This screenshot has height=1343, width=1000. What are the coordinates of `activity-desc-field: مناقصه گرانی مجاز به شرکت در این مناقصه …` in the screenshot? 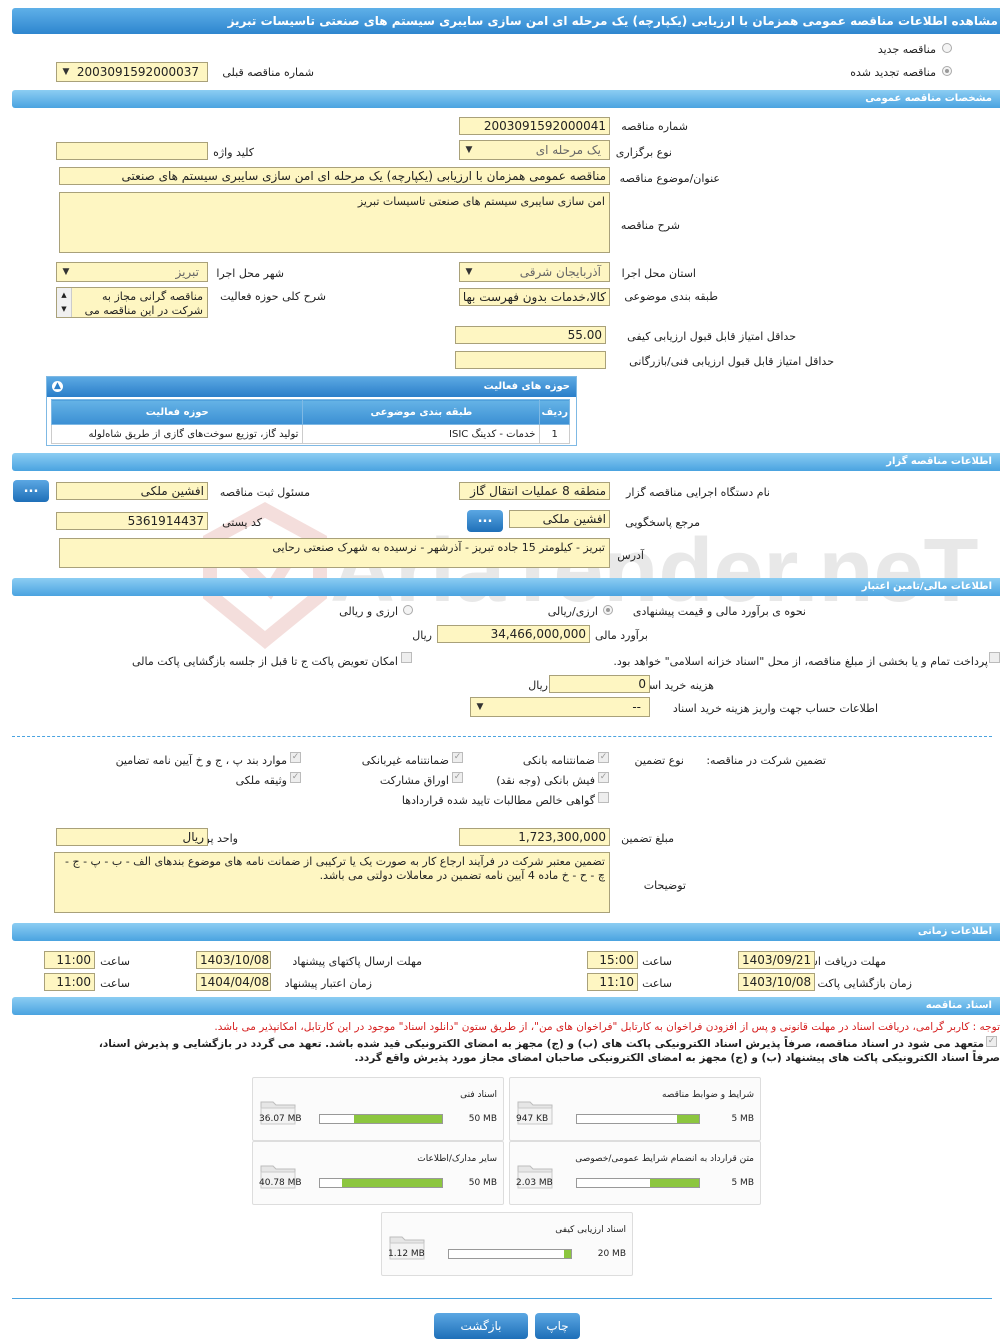 It's located at (132, 302).